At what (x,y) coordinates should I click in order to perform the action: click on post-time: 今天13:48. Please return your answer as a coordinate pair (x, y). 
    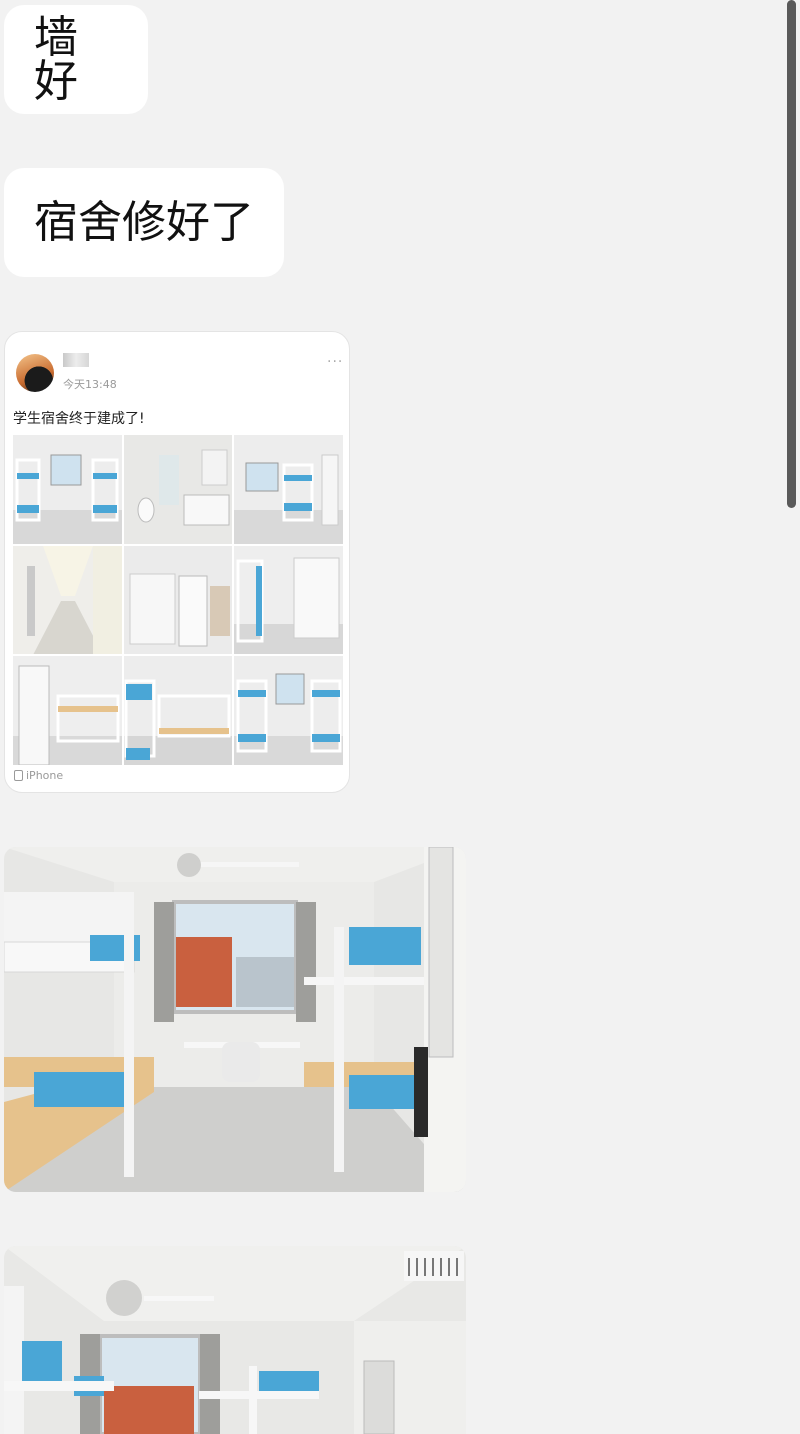
    Looking at the image, I should click on (90, 384).